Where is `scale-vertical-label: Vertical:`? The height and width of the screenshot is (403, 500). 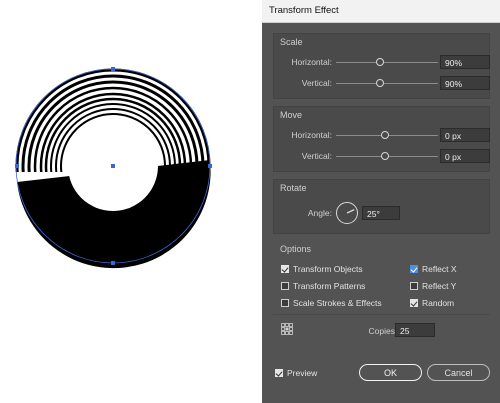
scale-vertical-label: Vertical: is located at coordinates (316, 83).